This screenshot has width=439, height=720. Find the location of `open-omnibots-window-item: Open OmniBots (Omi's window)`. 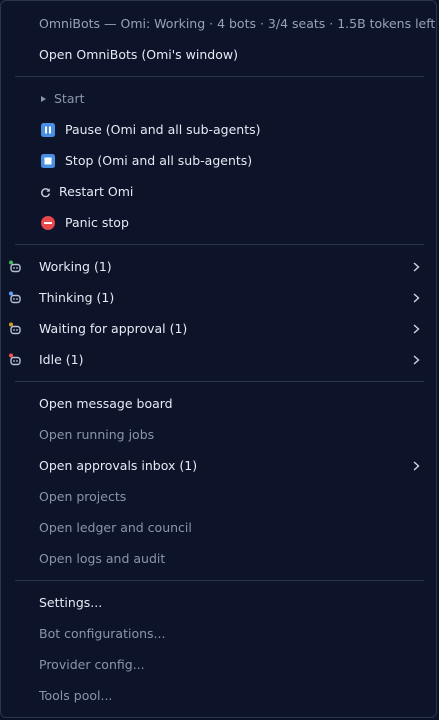

open-omnibots-window-item: Open OmniBots (Omi's window) is located at coordinates (219, 55).